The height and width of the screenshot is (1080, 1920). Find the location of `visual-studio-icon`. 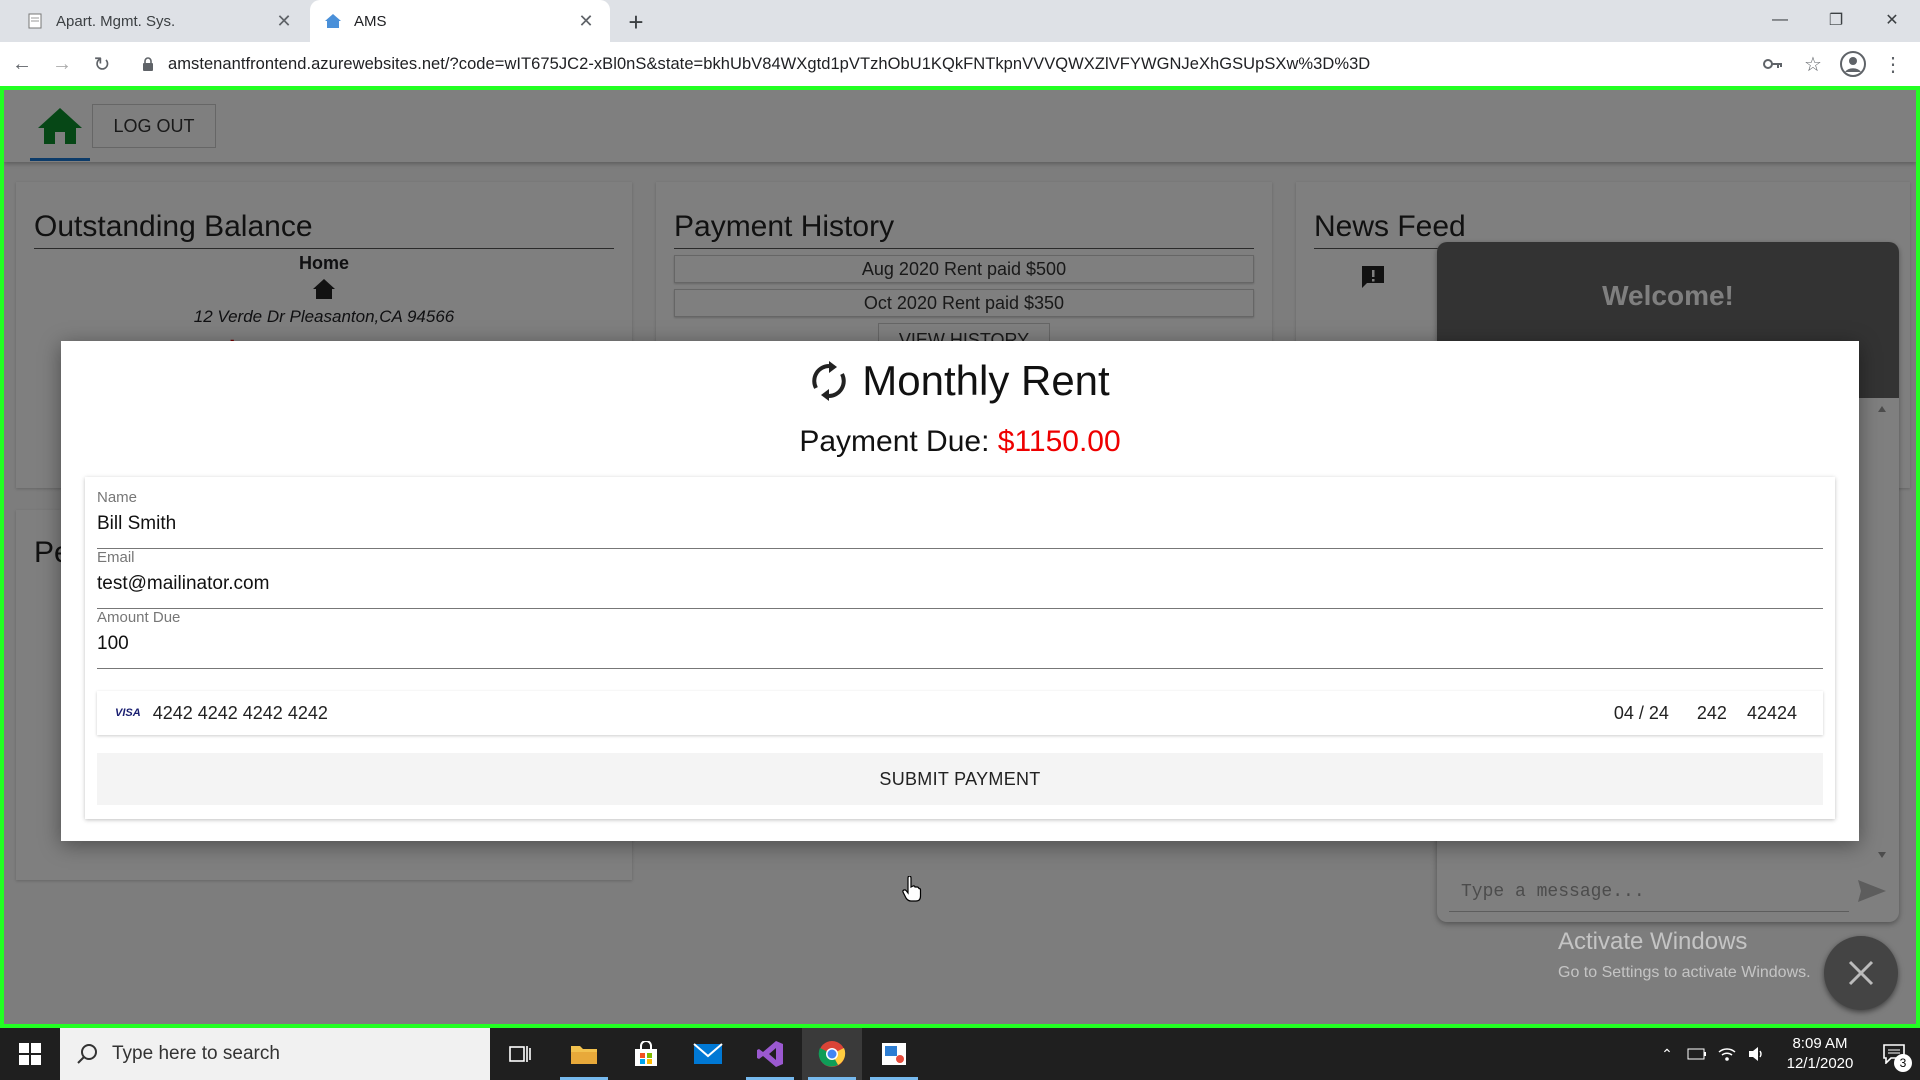

visual-studio-icon is located at coordinates (770, 1054).